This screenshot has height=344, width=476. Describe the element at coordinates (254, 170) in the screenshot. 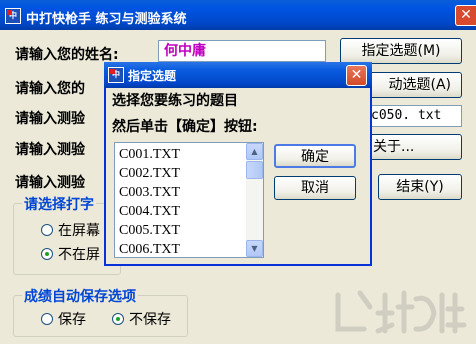

I see `scroll-thumb` at that location.